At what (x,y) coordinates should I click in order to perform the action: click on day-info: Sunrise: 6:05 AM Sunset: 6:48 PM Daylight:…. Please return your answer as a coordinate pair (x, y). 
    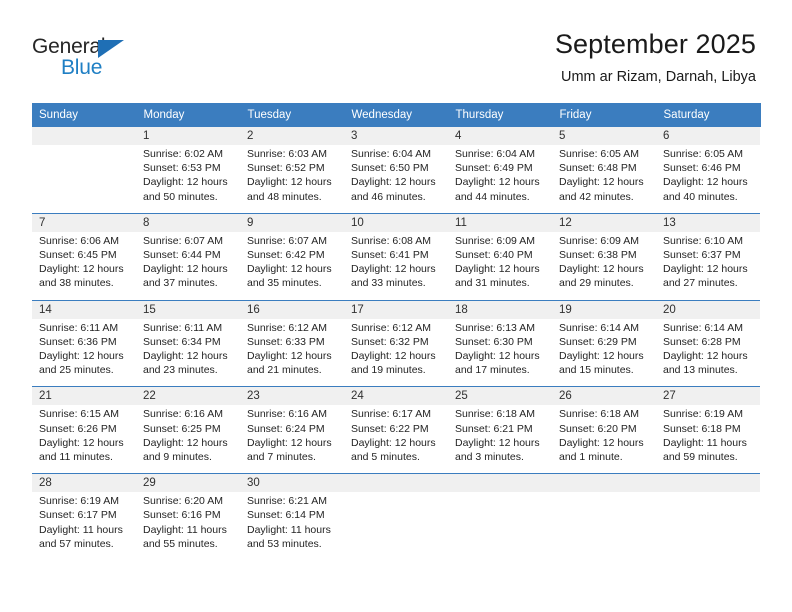
    Looking at the image, I should click on (604, 179).